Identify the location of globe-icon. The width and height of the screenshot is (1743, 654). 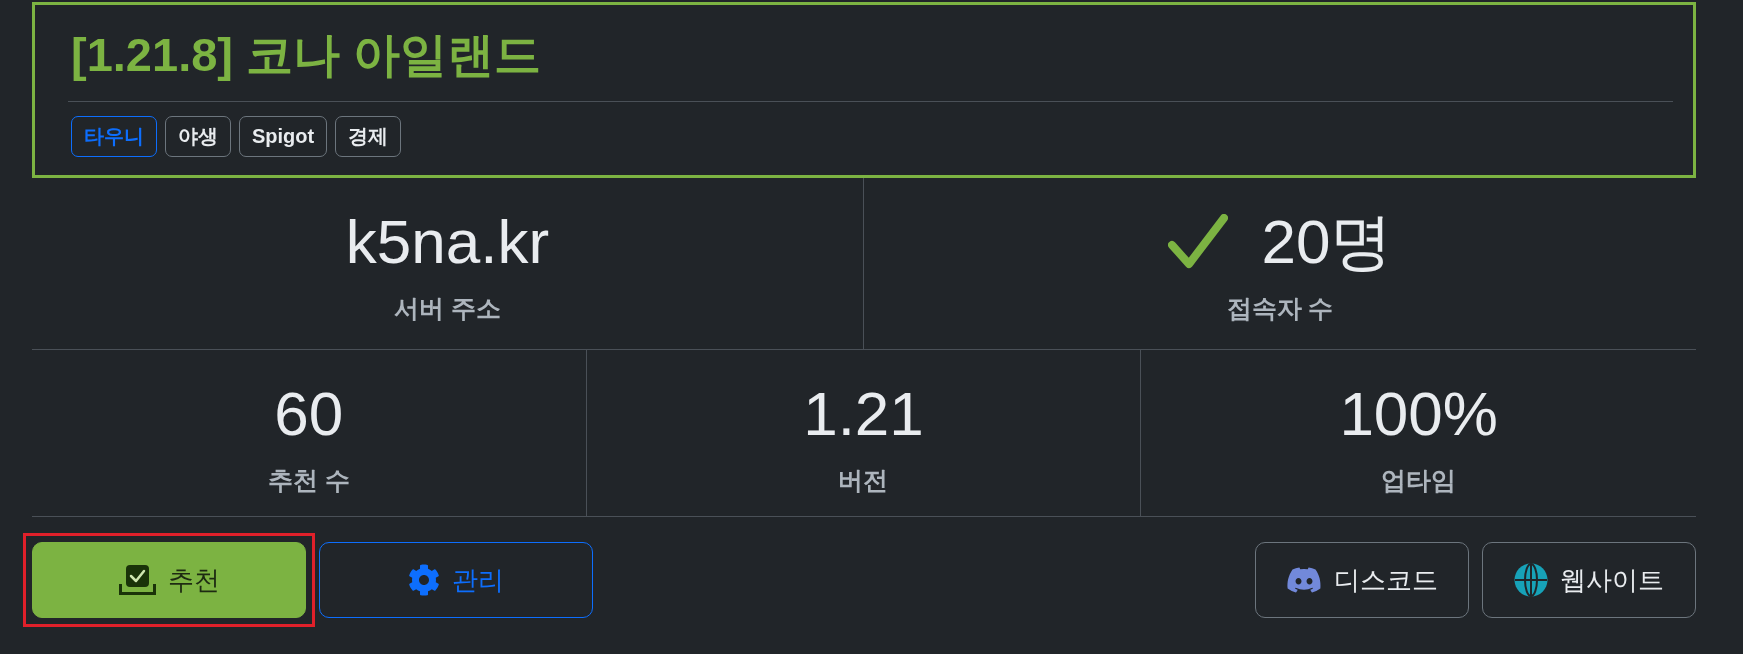
(1531, 580).